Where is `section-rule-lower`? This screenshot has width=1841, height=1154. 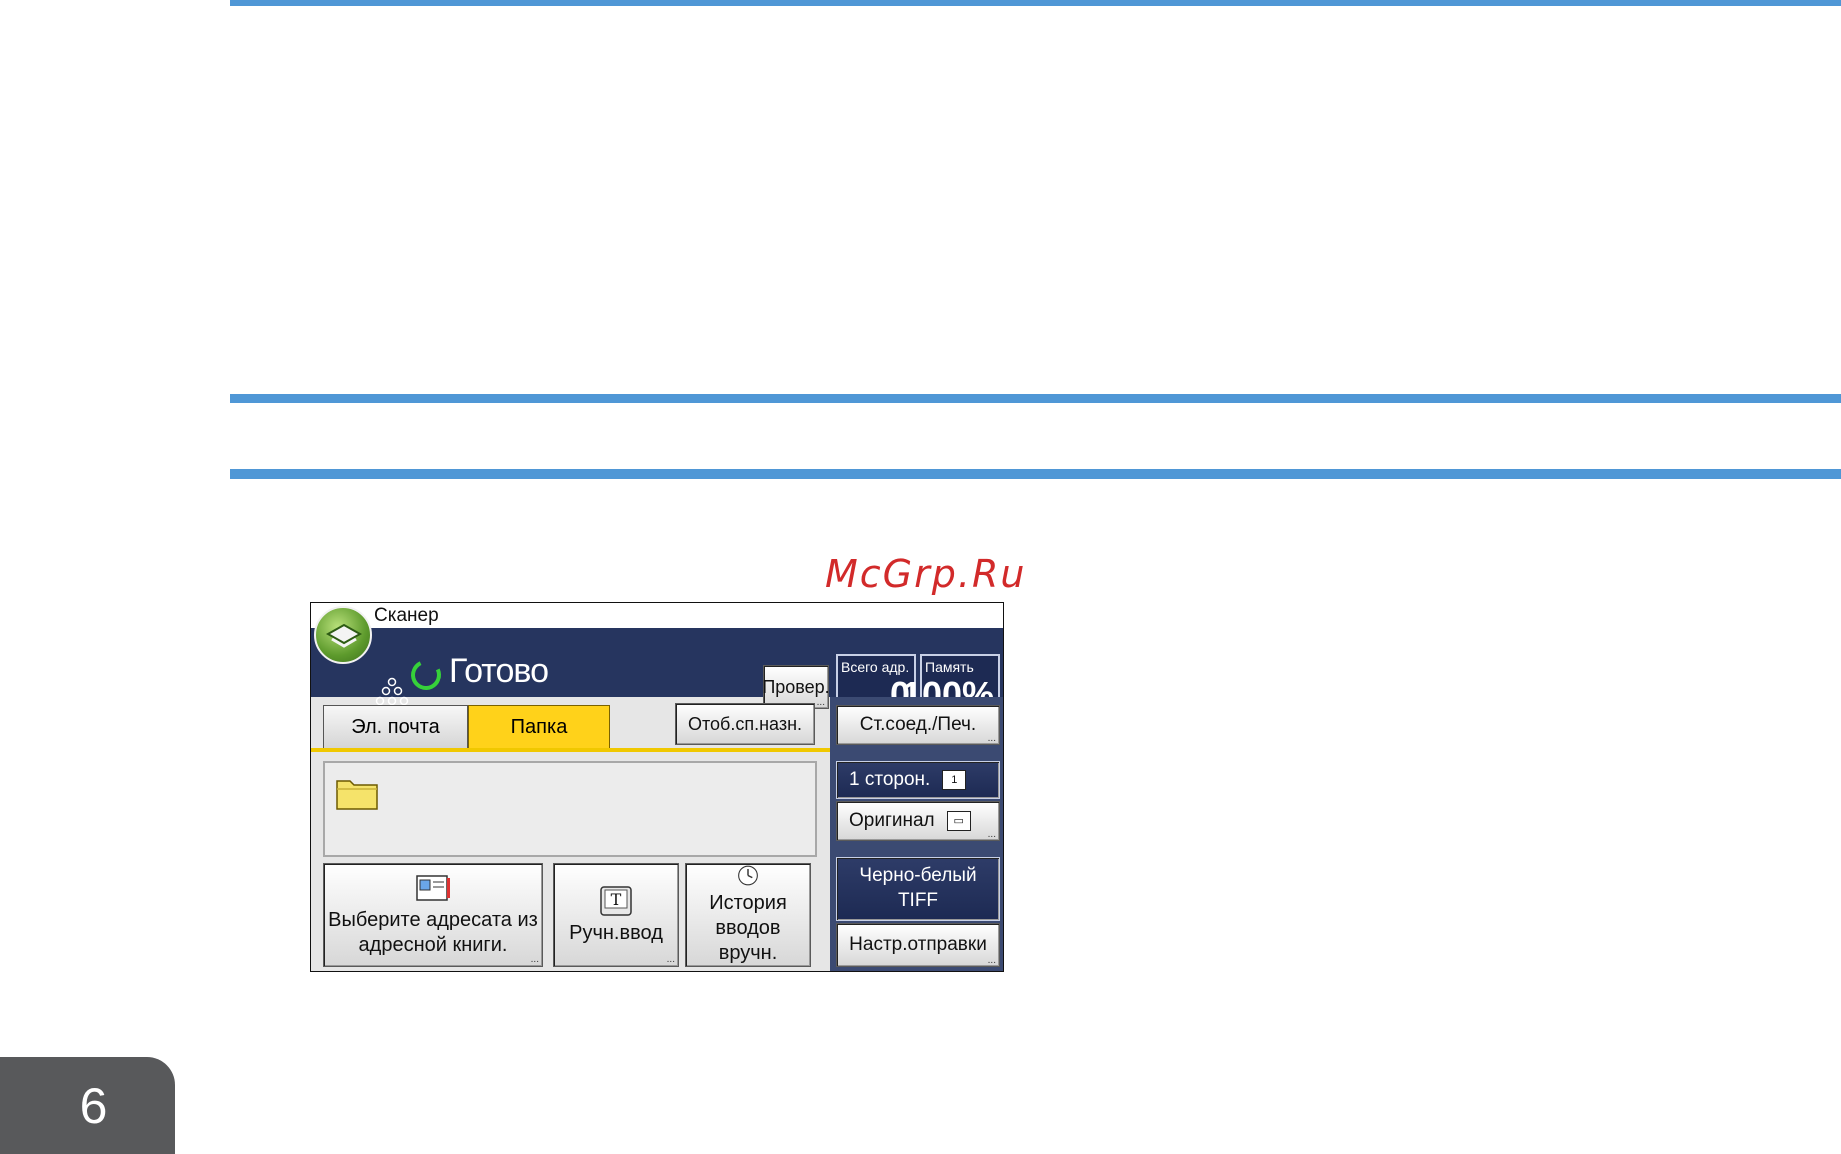
section-rule-lower is located at coordinates (1035, 474).